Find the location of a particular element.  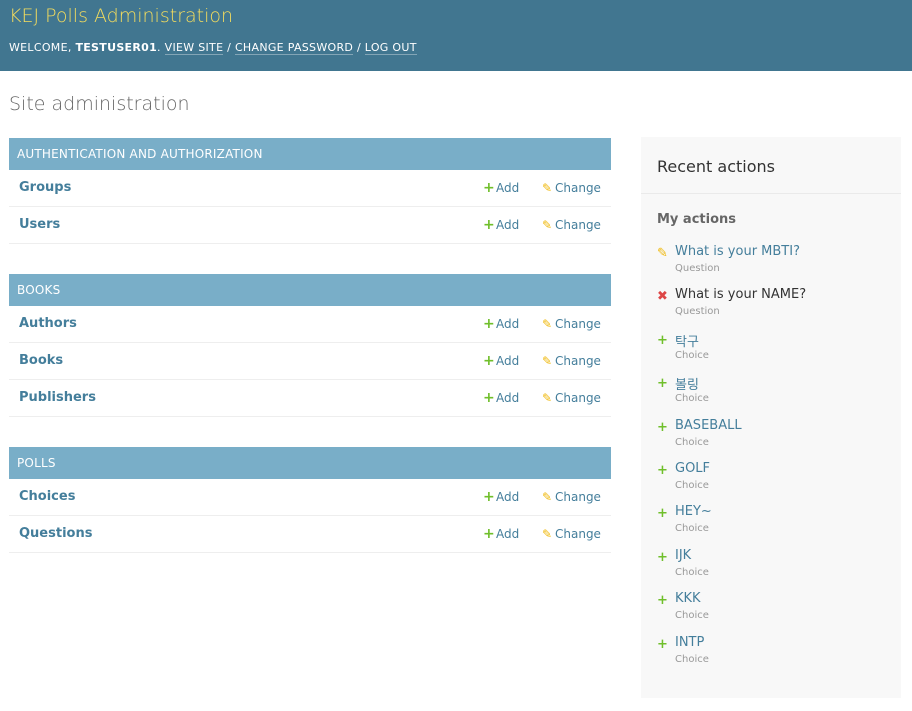

action-object-link: IJK is located at coordinates (683, 555).